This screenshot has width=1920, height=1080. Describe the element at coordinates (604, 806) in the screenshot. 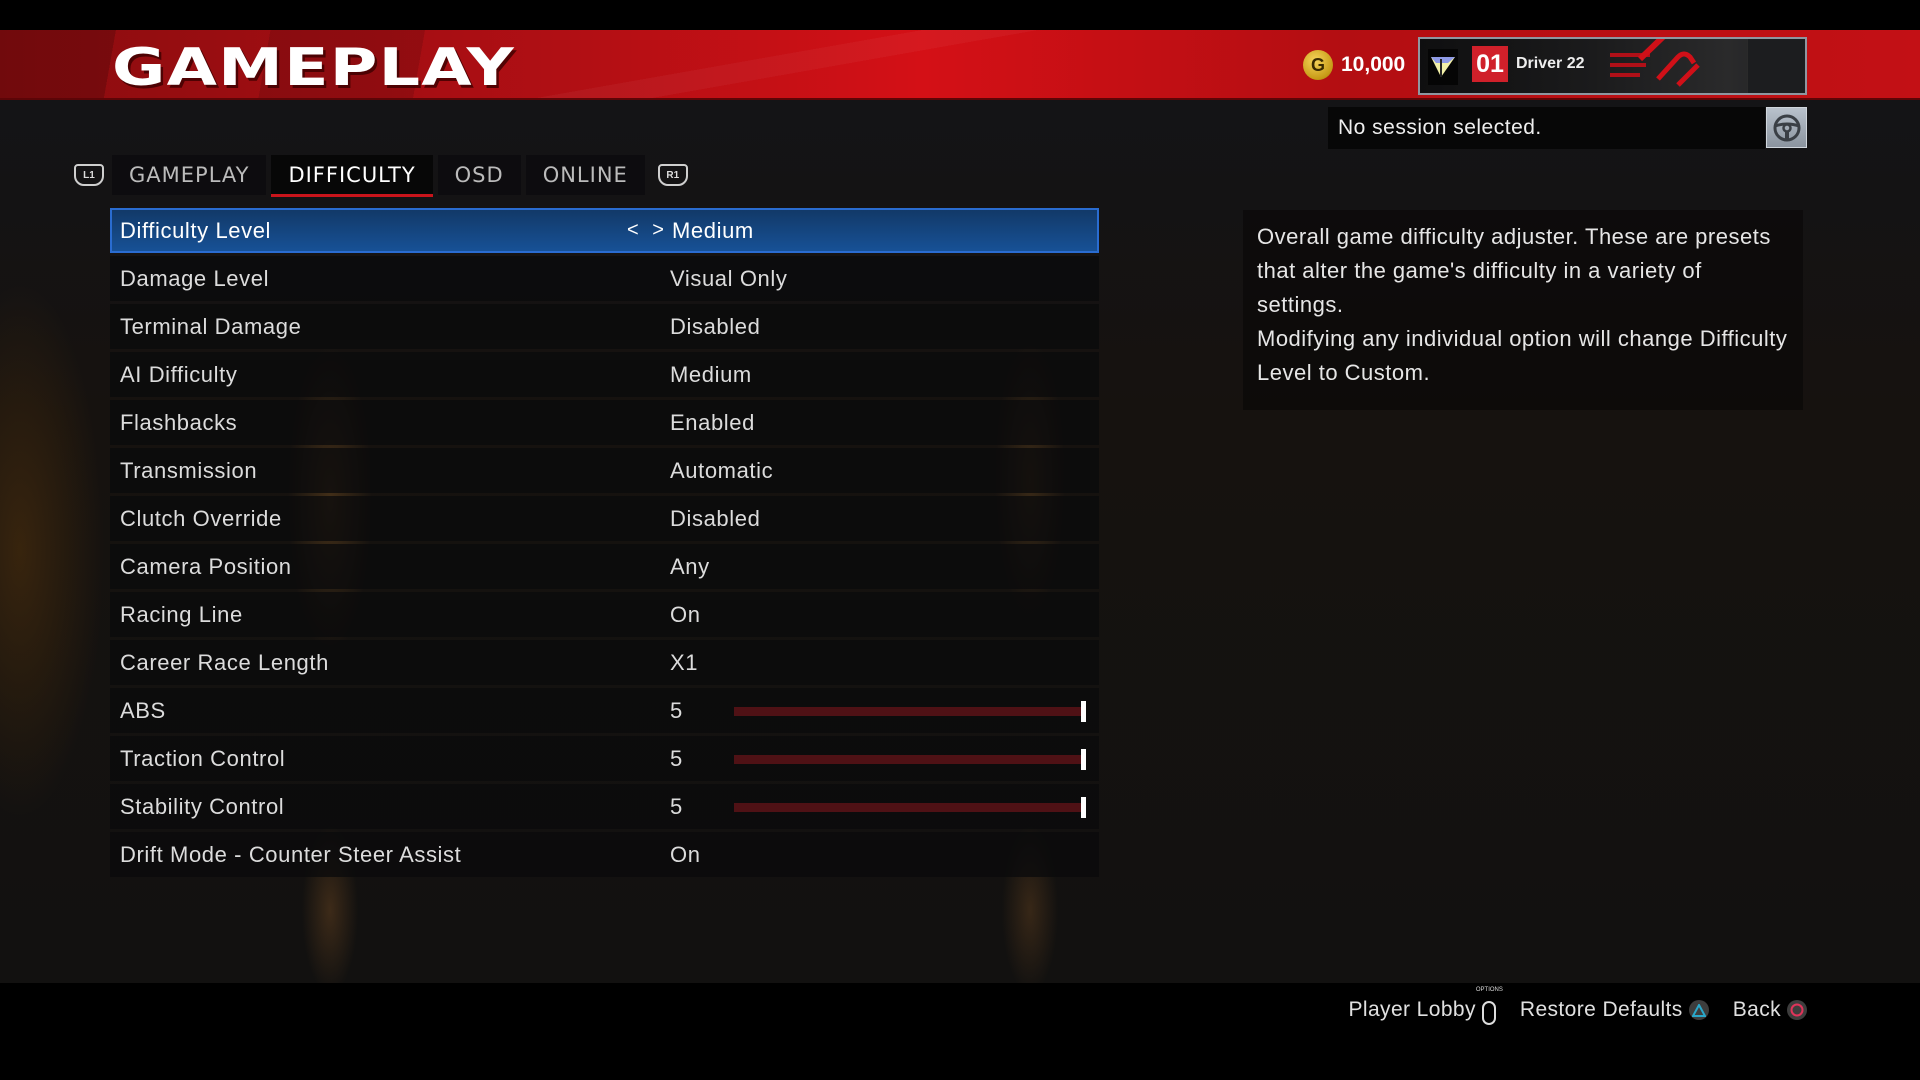

I see `setting-row-stability-control: Stability Control 5` at that location.